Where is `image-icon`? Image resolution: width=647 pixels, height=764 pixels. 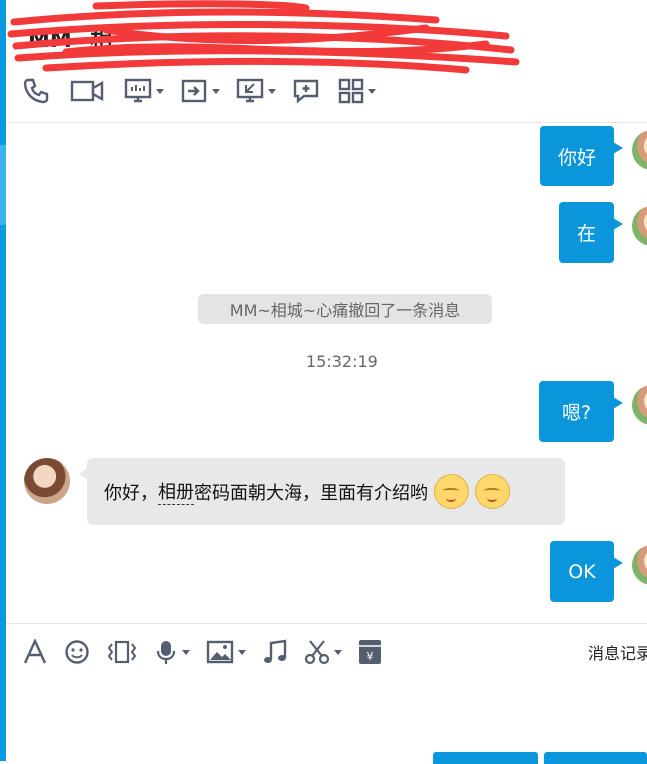
image-icon is located at coordinates (220, 652).